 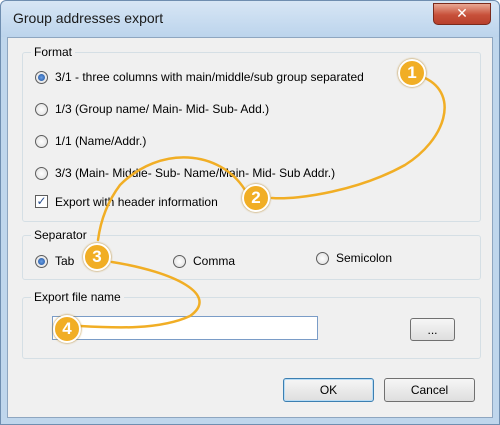 What do you see at coordinates (97, 257) in the screenshot?
I see `callout-badge-3: 3` at bounding box center [97, 257].